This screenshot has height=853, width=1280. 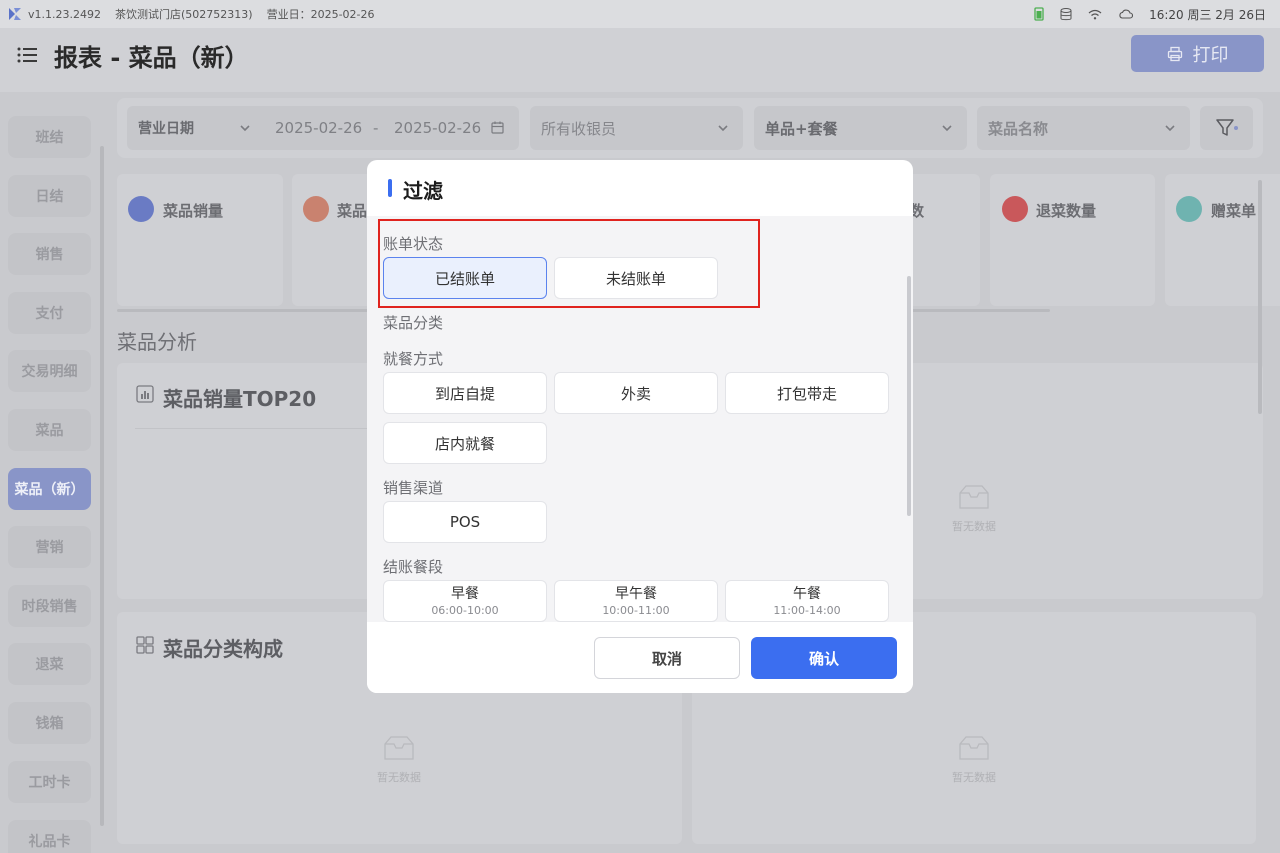 What do you see at coordinates (141, 209) in the screenshot?
I see `bar-chart-icon` at bounding box center [141, 209].